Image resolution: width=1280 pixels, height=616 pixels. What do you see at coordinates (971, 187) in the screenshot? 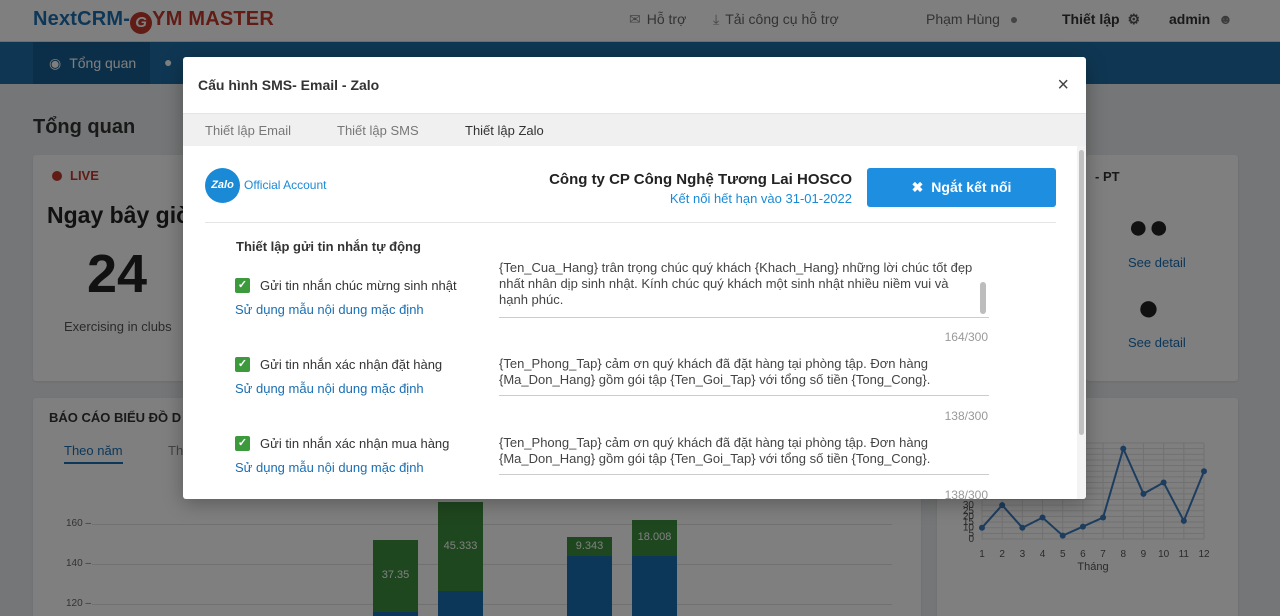
I see `disconnect-label: Ngắt kết nối` at bounding box center [971, 187].